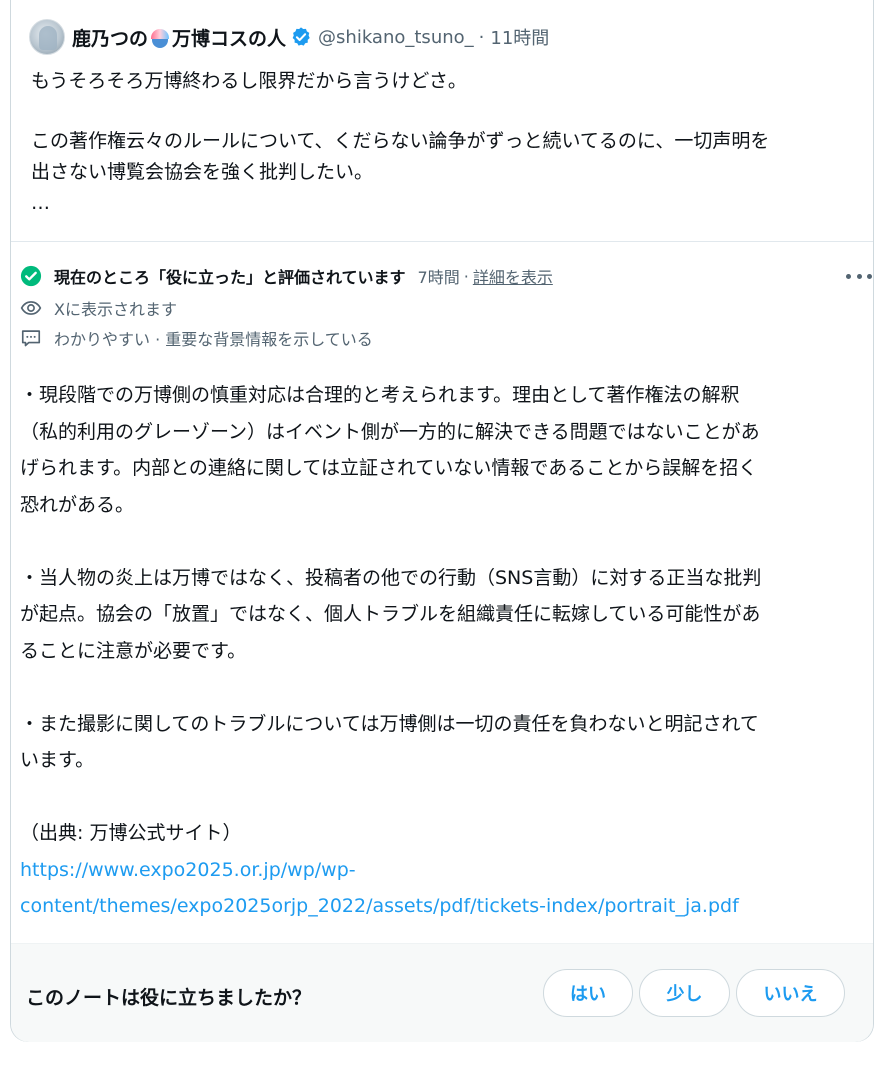  I want to click on post-line-1: もうそろそろ万博終わるし限界だから言うけどさ。, so click(249, 81).